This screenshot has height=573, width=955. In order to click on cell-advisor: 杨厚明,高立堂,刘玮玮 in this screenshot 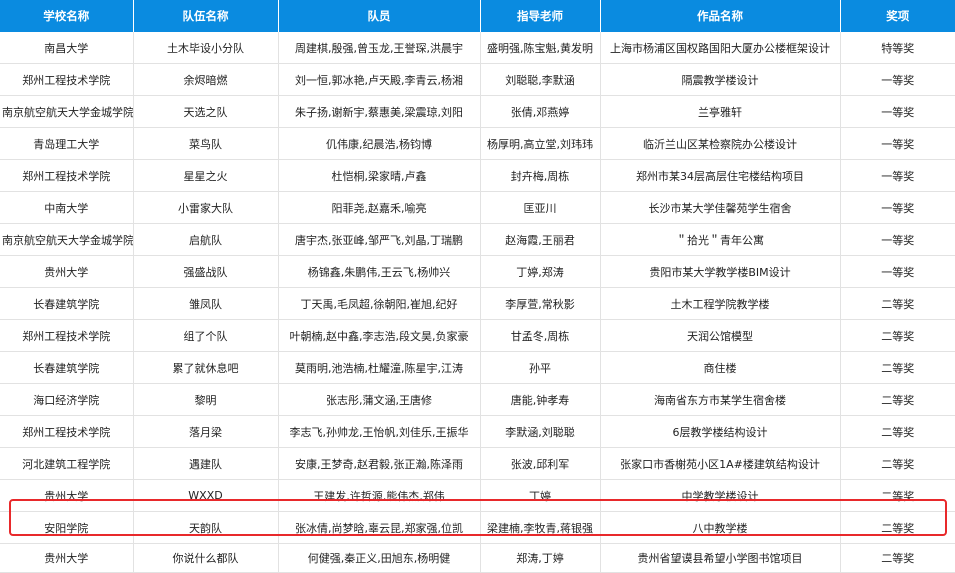, I will do `click(540, 143)`.